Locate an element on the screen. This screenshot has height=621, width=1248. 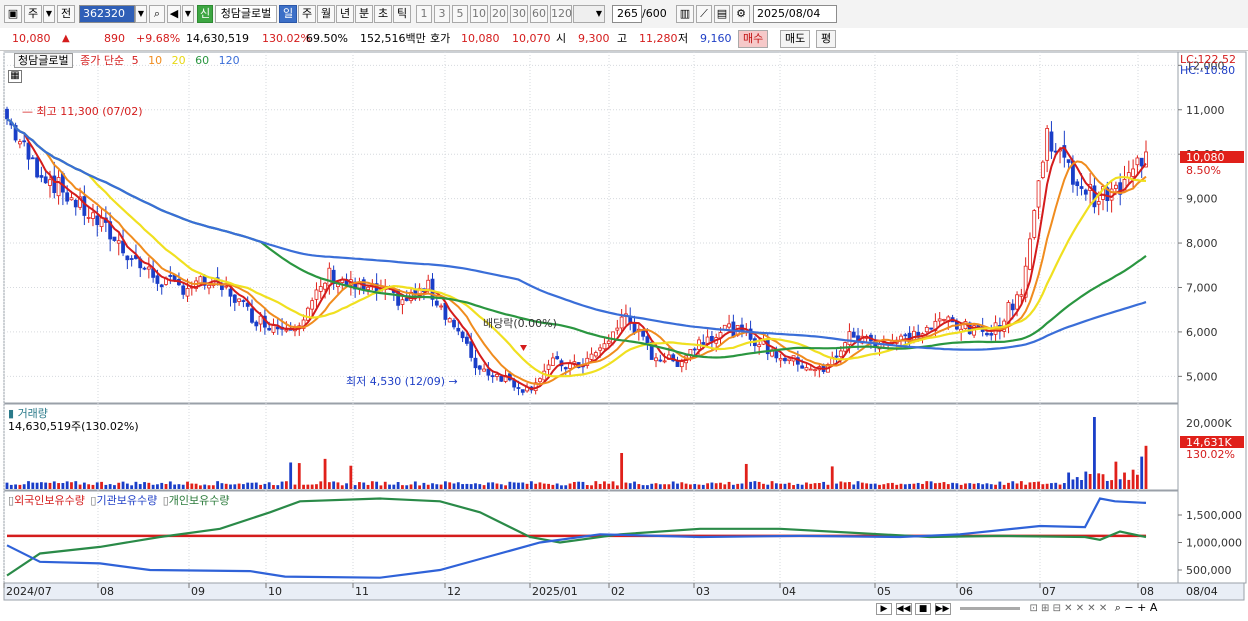
prev-button: 전 is located at coordinates (66, 14).